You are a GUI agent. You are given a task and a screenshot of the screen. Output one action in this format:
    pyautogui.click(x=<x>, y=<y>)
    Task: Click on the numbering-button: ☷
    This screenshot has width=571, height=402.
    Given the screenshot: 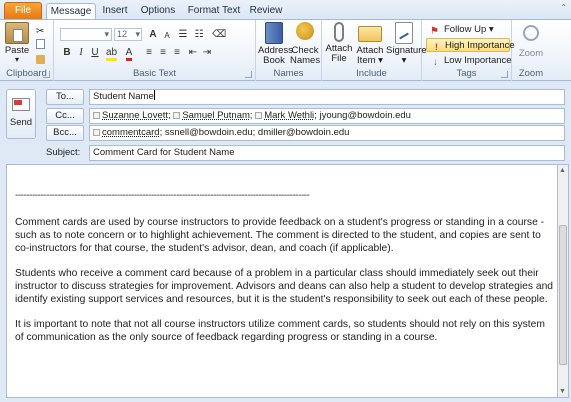 What is the action you would take?
    pyautogui.click(x=199, y=35)
    